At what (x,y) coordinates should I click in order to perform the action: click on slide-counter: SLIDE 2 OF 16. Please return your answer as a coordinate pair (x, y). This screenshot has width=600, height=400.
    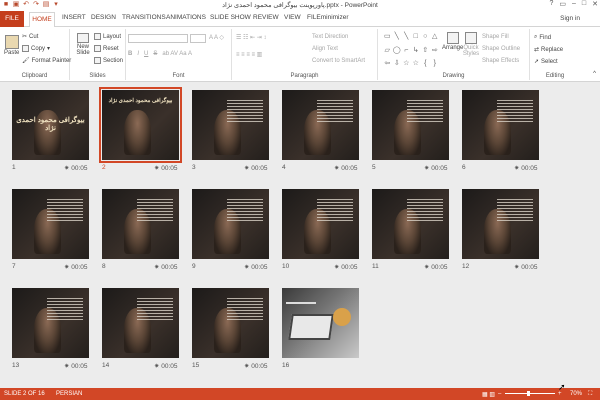
    Looking at the image, I should click on (24, 394).